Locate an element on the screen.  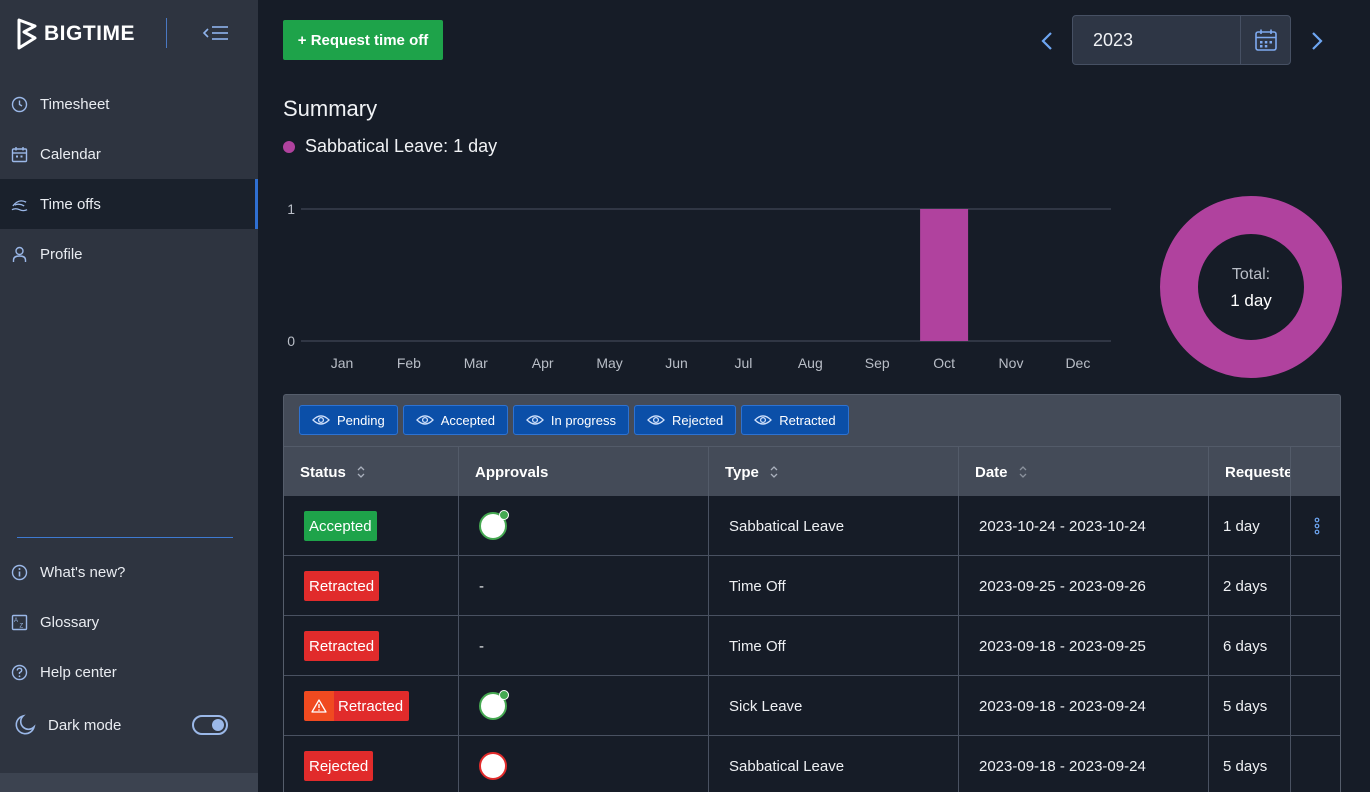
filter-accepted: Accepted is located at coordinates (455, 420).